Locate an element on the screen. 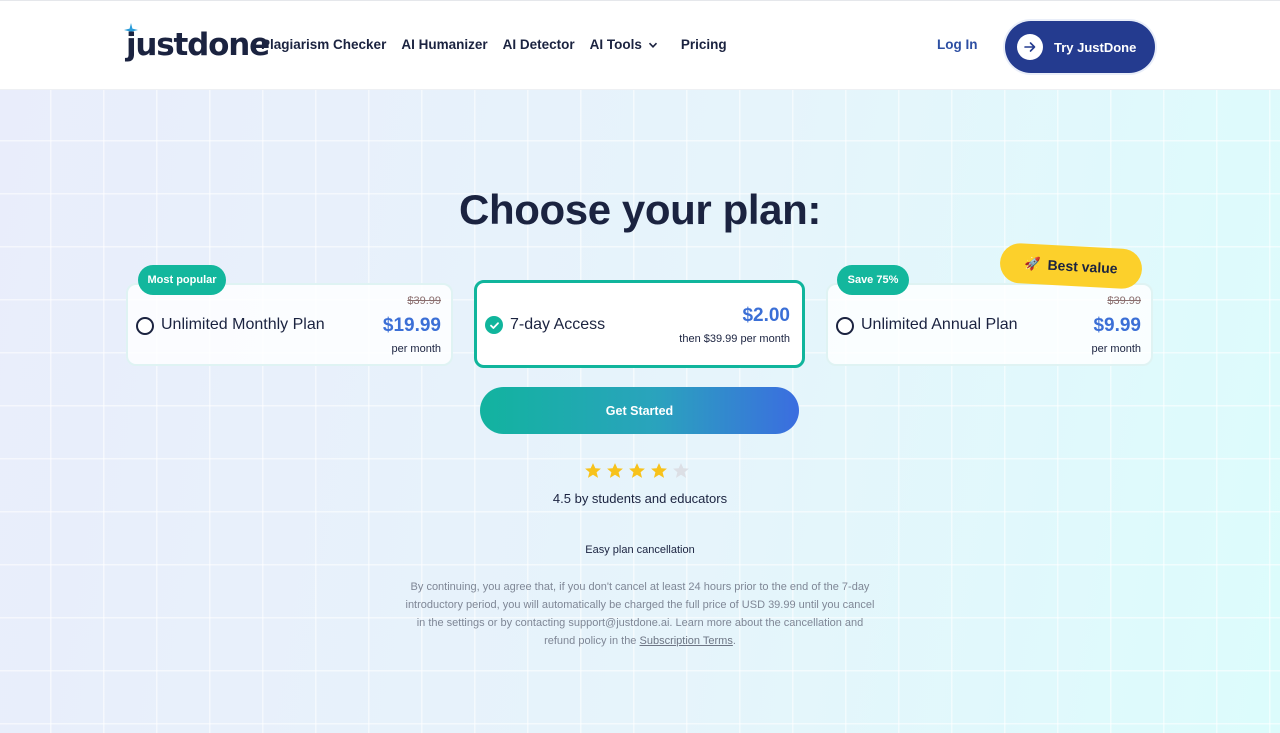  get-started-button: Get Started is located at coordinates (639, 410).